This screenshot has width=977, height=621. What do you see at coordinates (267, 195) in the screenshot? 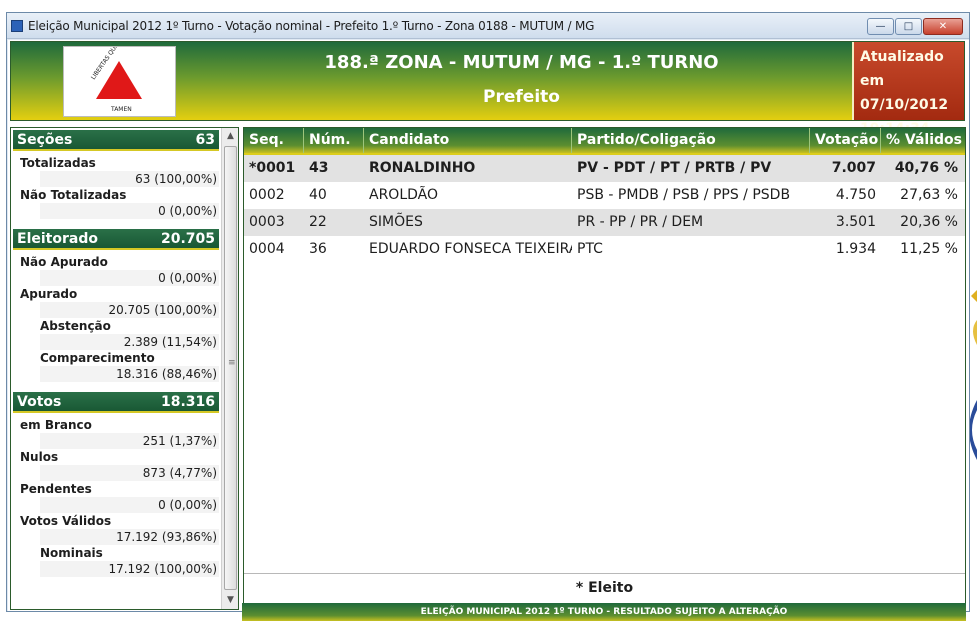
I see `cell-seq: 0002` at bounding box center [267, 195].